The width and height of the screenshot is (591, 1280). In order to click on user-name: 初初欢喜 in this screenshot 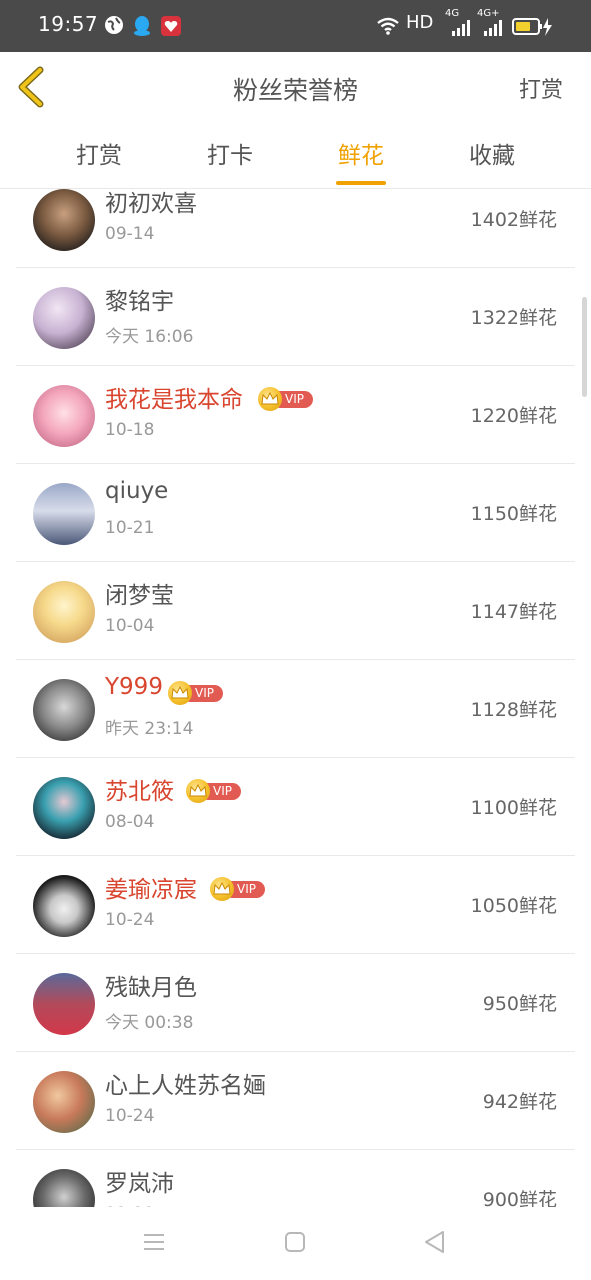, I will do `click(151, 204)`.